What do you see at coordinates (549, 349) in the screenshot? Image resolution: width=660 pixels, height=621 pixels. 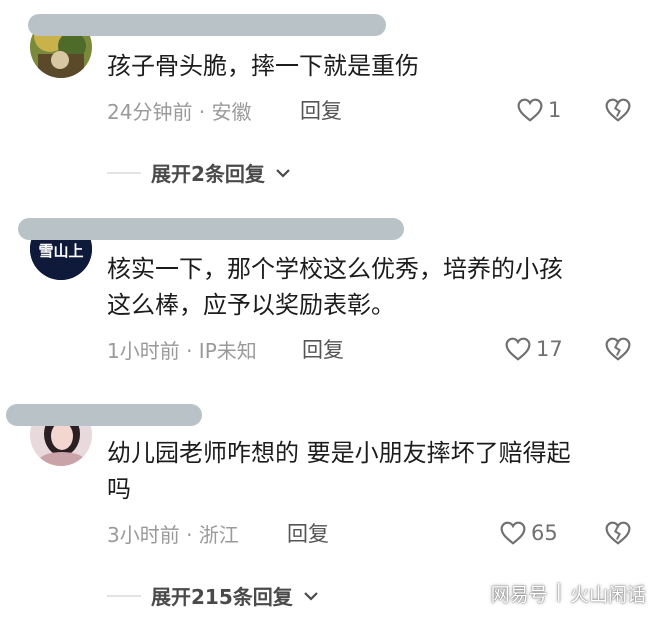 I see `like-count: 17` at bounding box center [549, 349].